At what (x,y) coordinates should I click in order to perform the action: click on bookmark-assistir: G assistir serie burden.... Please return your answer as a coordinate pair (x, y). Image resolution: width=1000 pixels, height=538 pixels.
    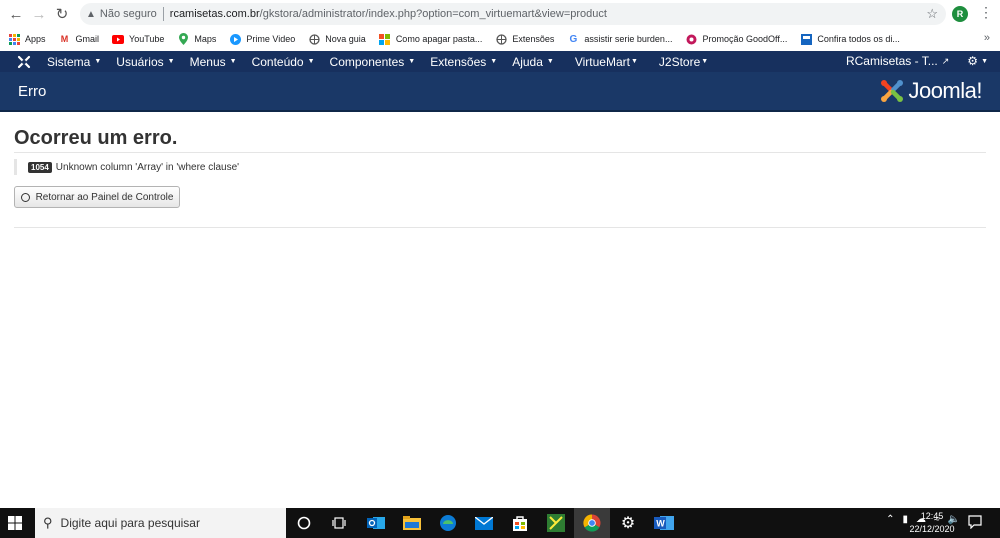
    Looking at the image, I should click on (620, 39).